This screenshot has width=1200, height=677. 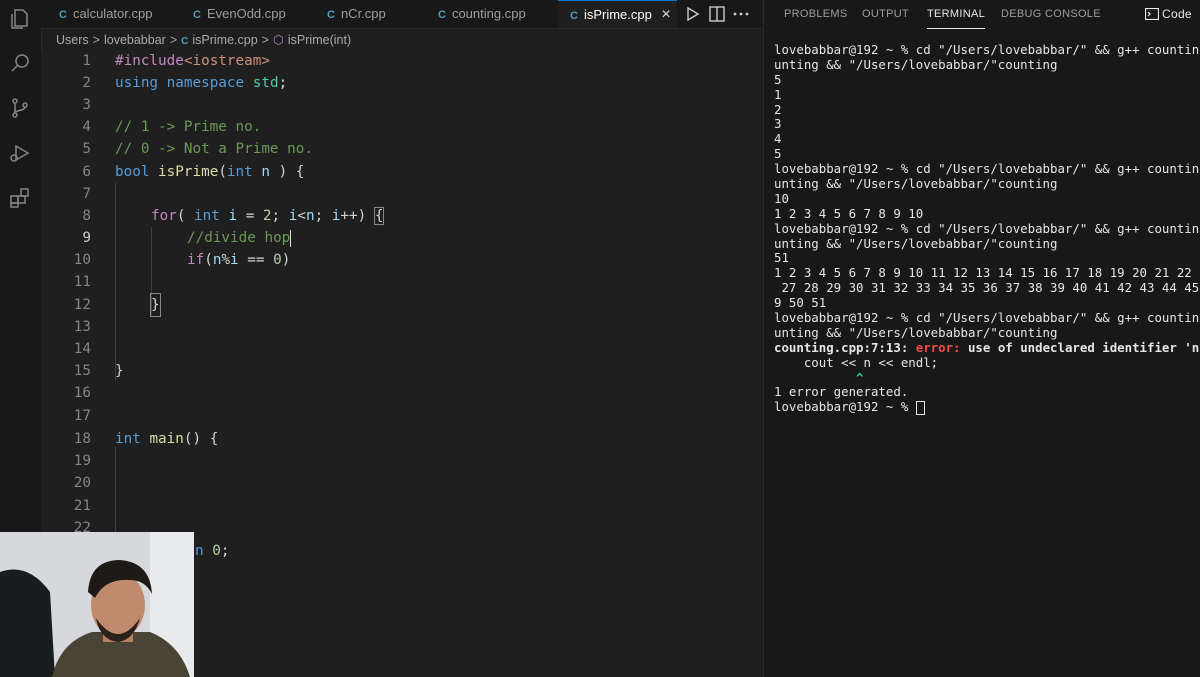 I want to click on webcam-overlay, so click(x=97, y=604).